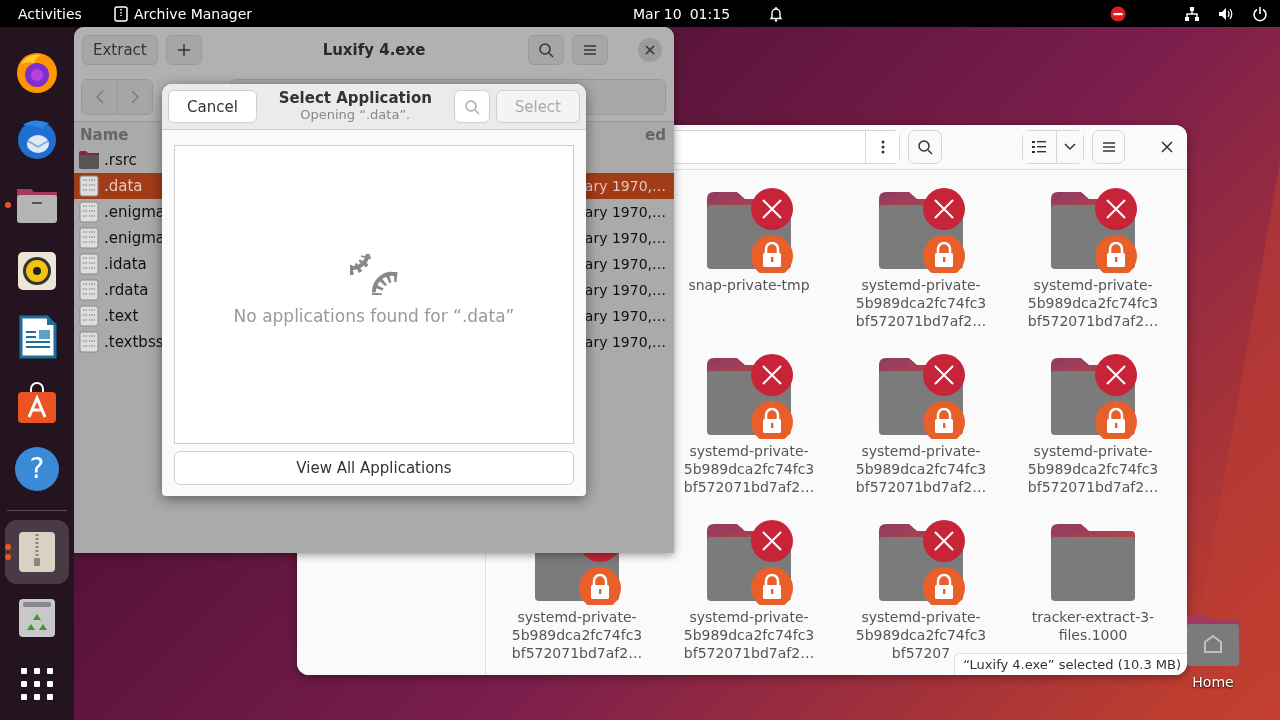 This screenshot has width=1280, height=720. Describe the element at coordinates (126, 290) in the screenshot. I see `file-name: .rdata` at that location.